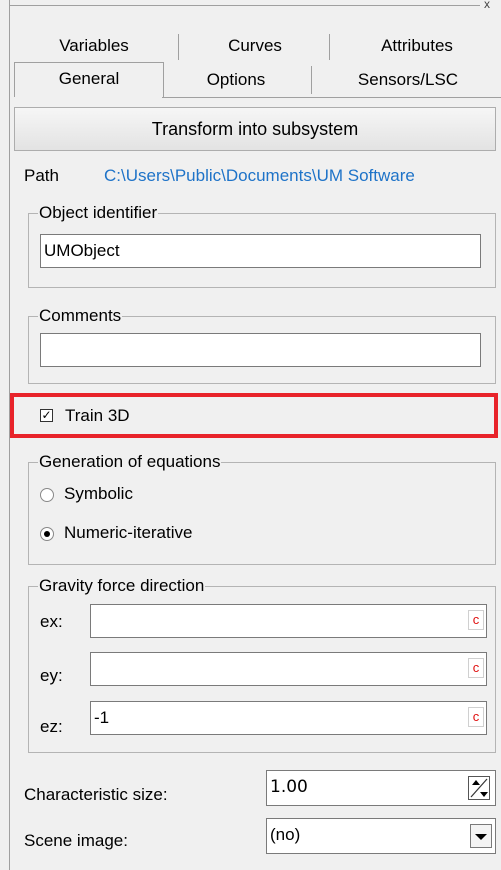  What do you see at coordinates (260, 251) in the screenshot?
I see `object-identifier-input: UMObject` at bounding box center [260, 251].